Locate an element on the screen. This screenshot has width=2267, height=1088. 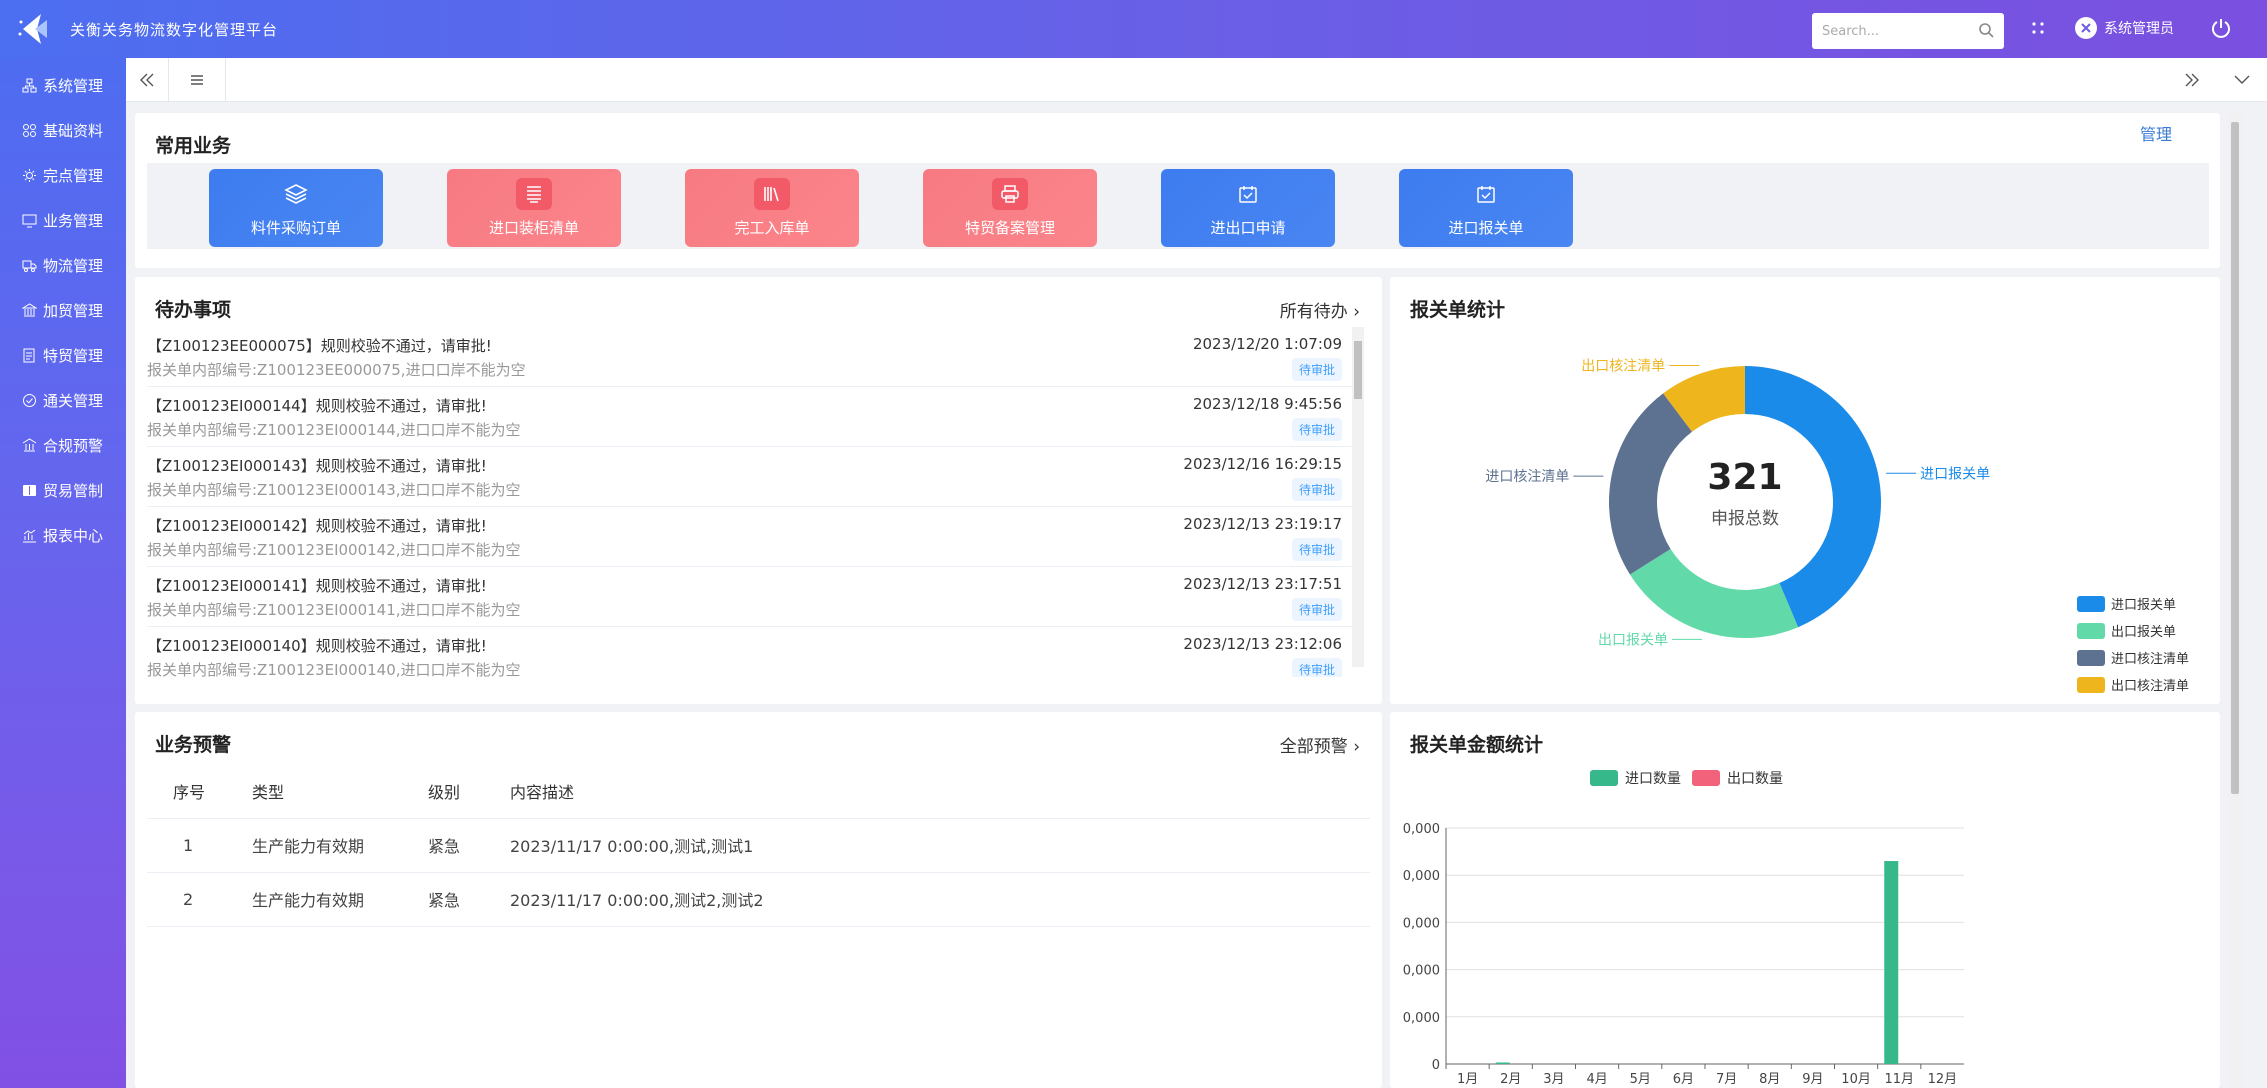
donut-slice is located at coordinates (1714, 593).